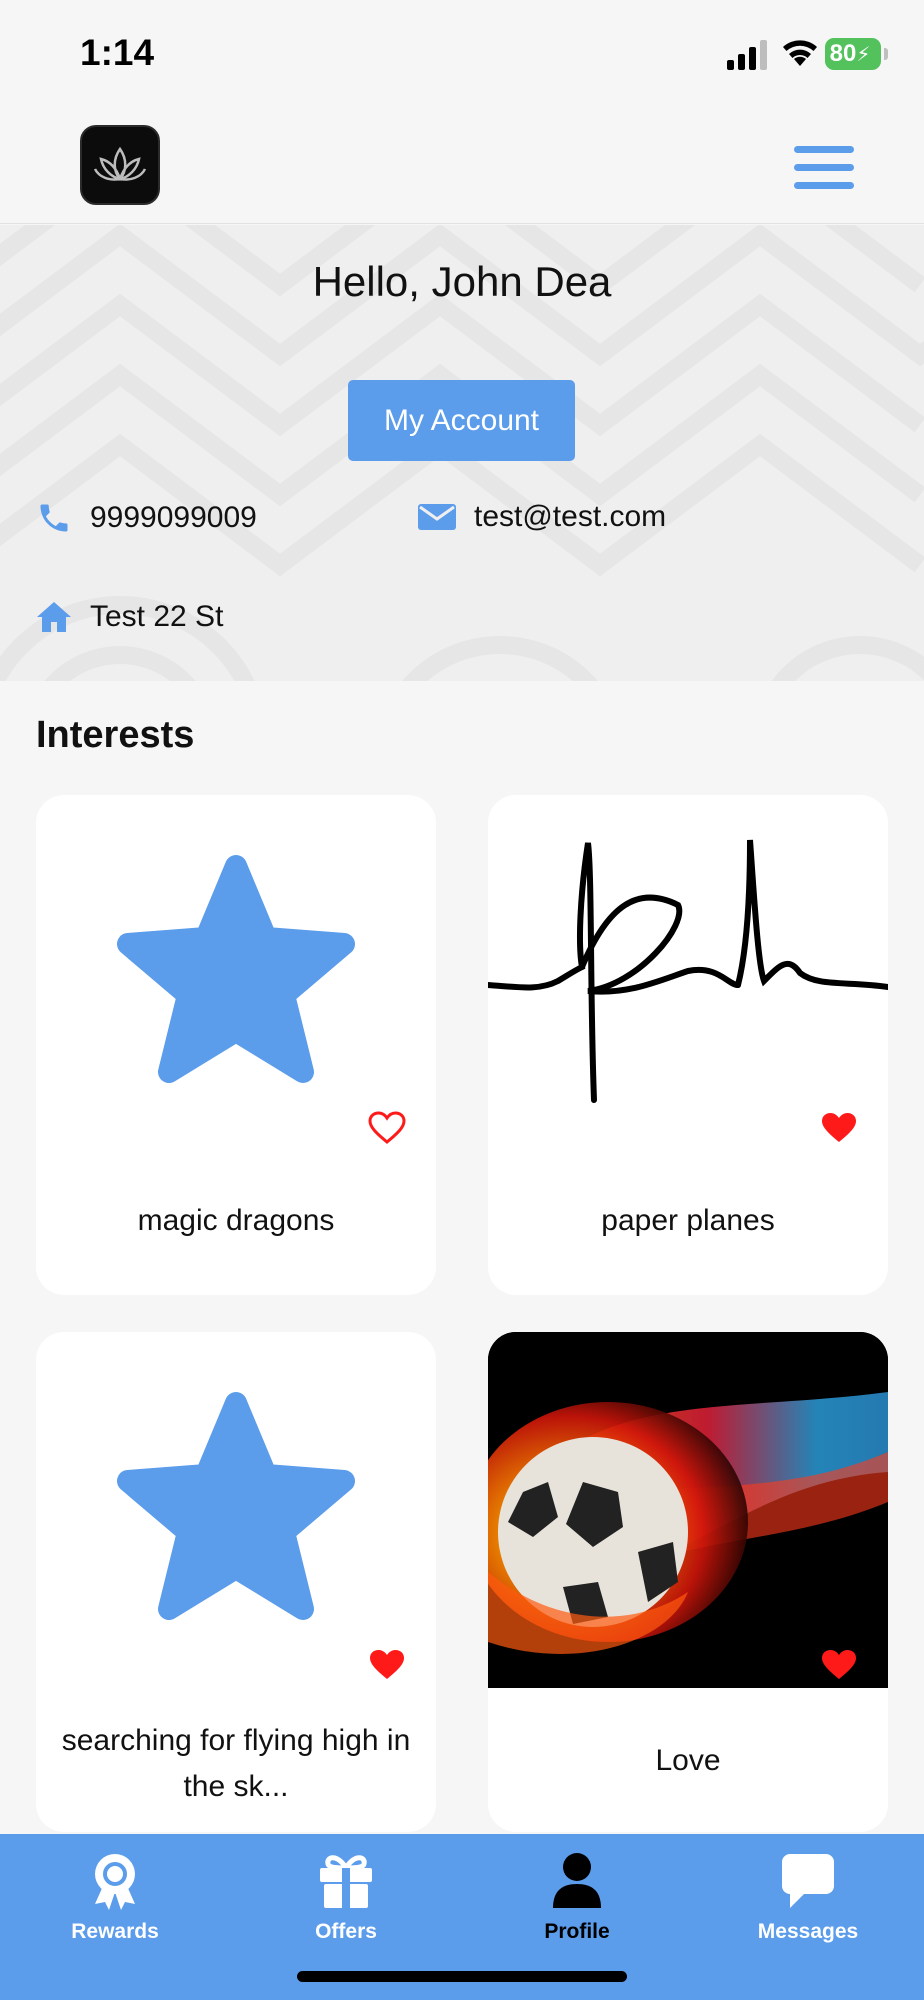 This screenshot has width=924, height=2000. I want to click on interests-title: Interests, so click(115, 735).